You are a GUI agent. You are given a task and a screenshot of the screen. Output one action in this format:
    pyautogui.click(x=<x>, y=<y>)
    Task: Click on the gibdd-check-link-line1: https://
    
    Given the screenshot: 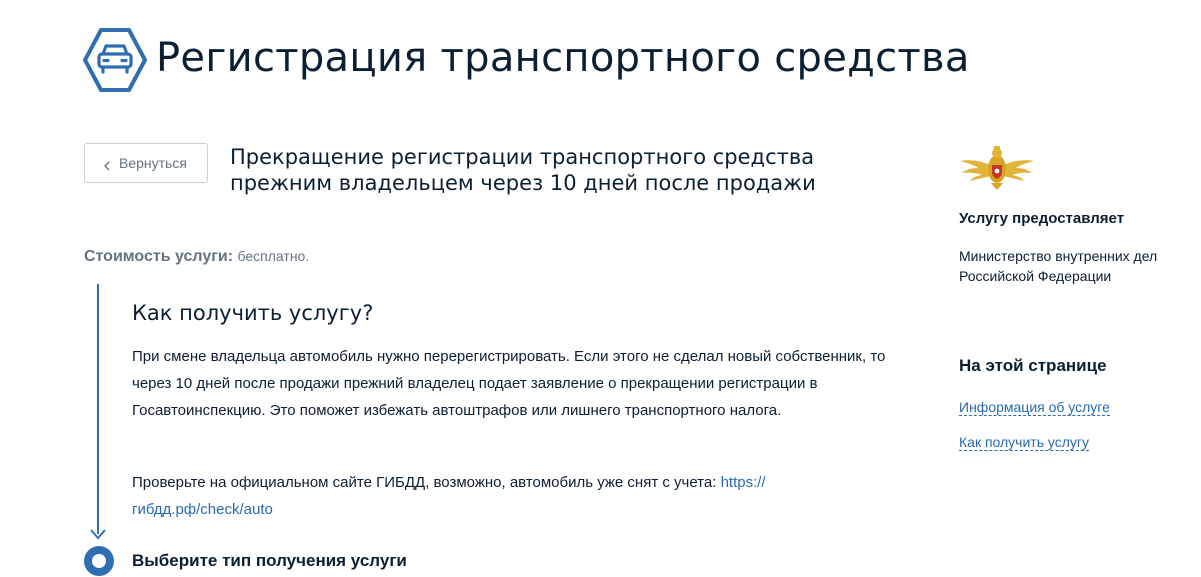 What is the action you would take?
    pyautogui.click(x=743, y=482)
    